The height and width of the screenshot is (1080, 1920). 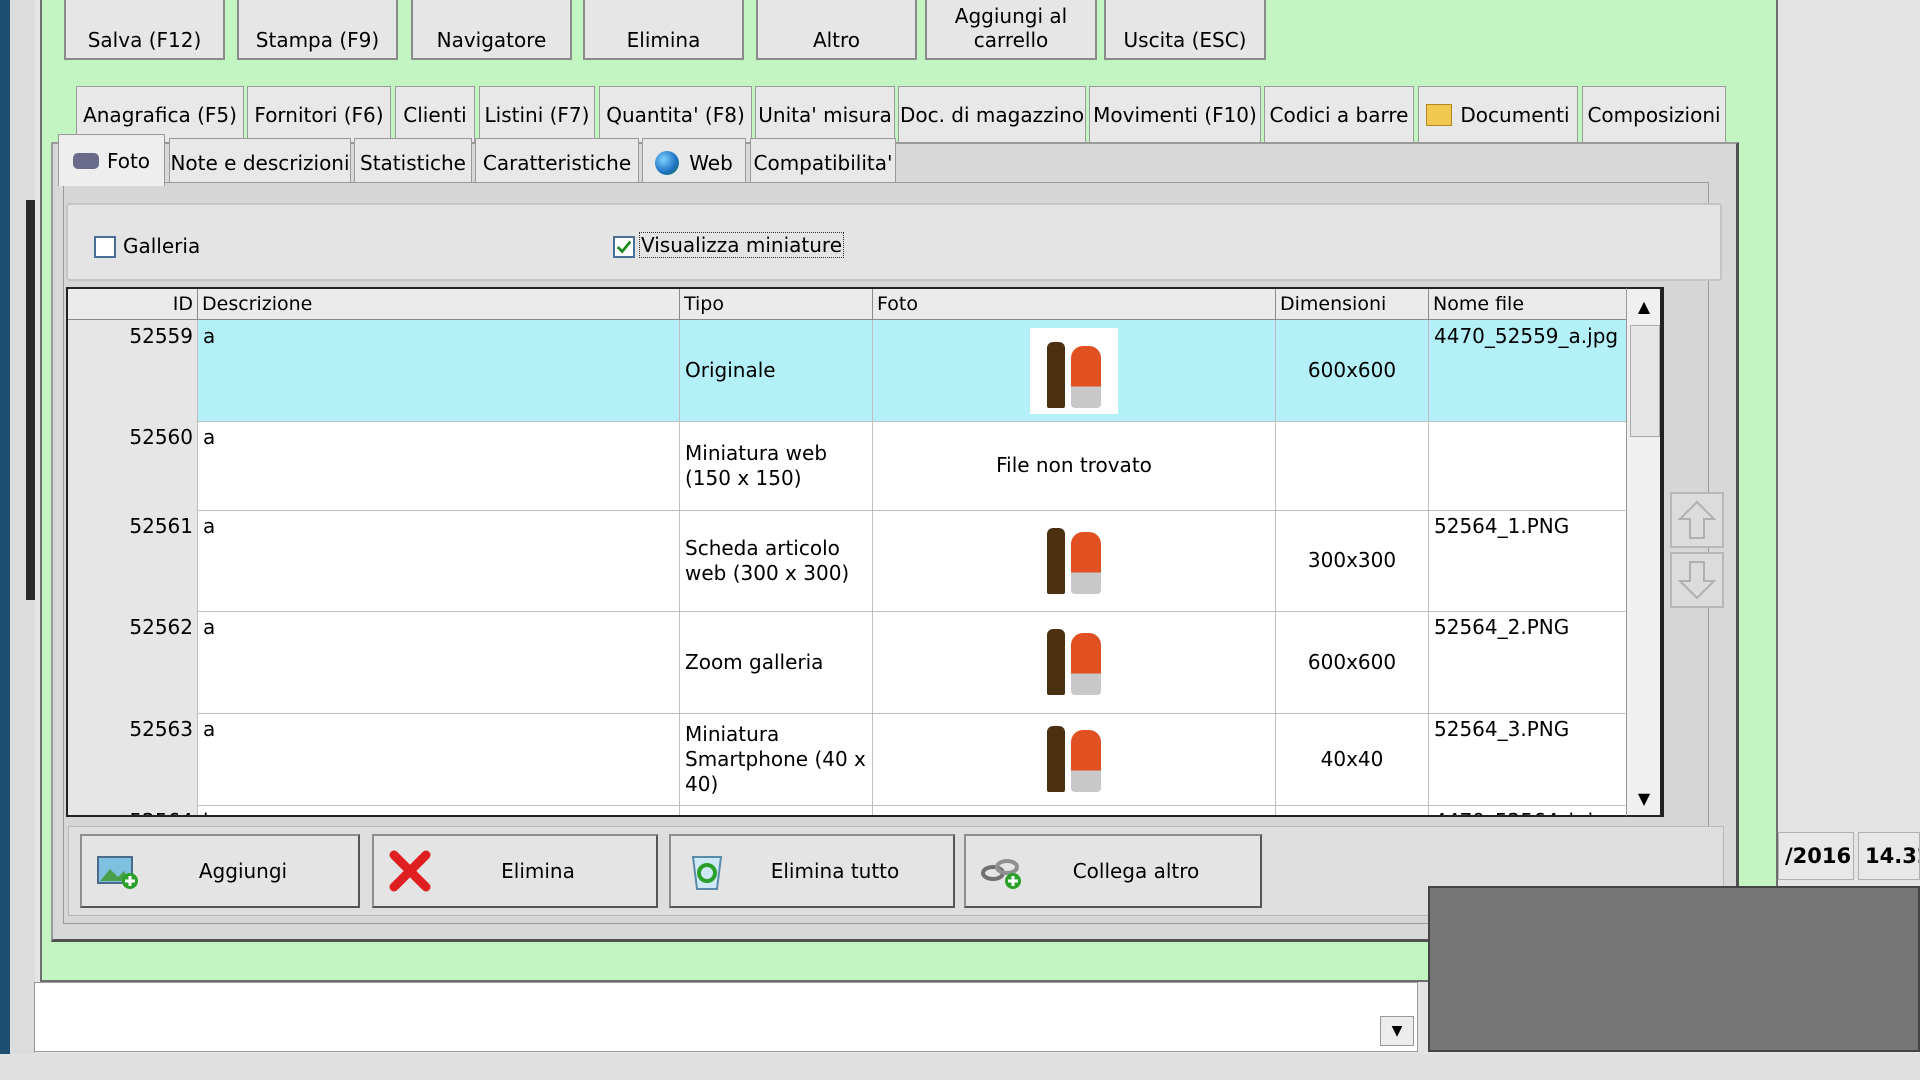 What do you see at coordinates (1352, 662) in the screenshot?
I see `cell-dimensioni: 600x600` at bounding box center [1352, 662].